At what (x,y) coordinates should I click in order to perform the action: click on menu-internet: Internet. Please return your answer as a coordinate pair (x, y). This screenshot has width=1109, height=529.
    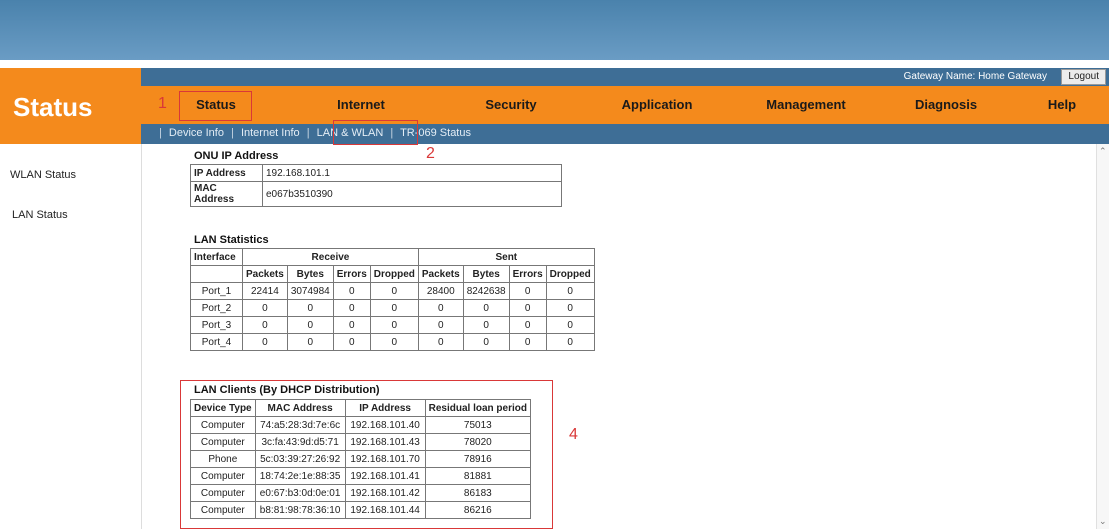
    Looking at the image, I should click on (361, 105).